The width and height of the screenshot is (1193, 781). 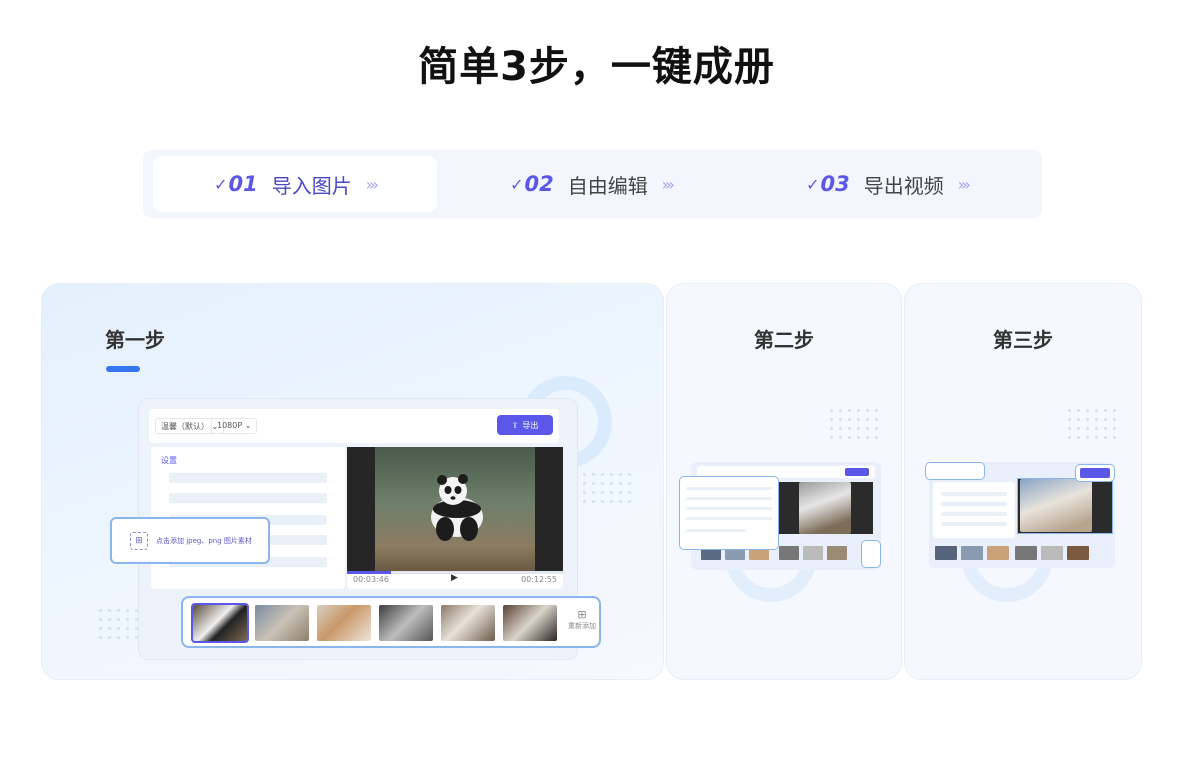 I want to click on panda-illustration, so click(x=457, y=507).